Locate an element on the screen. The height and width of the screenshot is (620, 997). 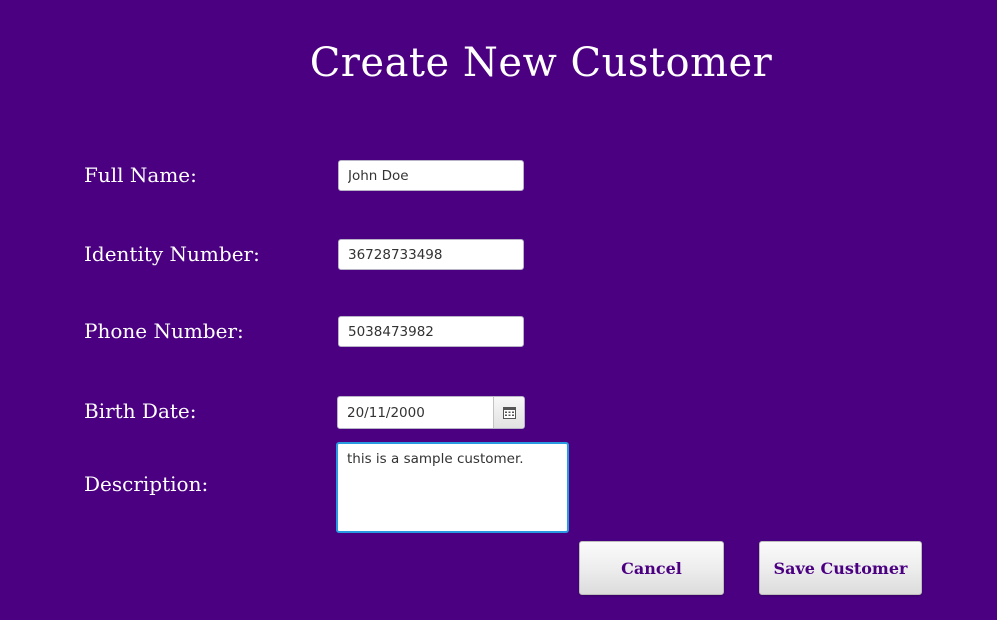
calendar-button is located at coordinates (508, 412).